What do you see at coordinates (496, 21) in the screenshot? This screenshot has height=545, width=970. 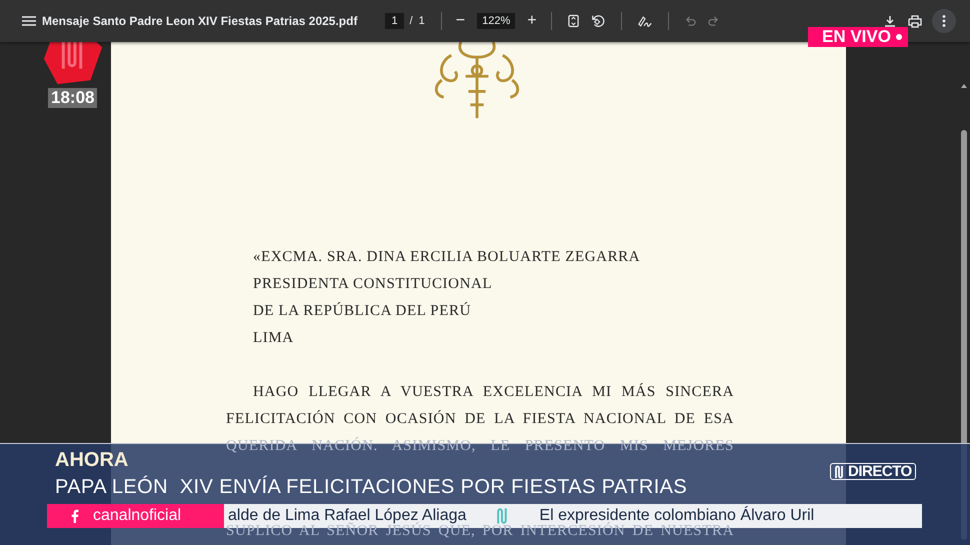 I see `zoom-field: 122%` at bounding box center [496, 21].